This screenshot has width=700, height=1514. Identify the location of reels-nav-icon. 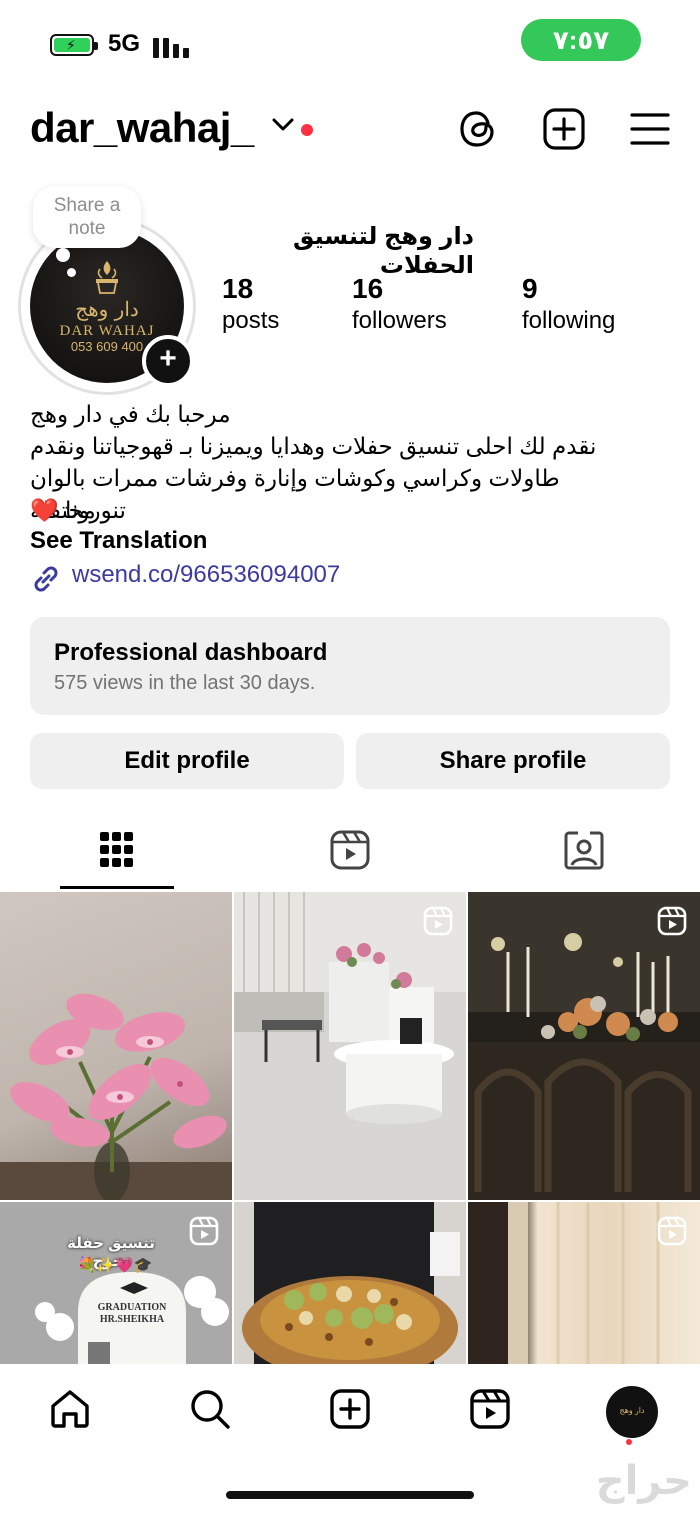
(490, 1409).